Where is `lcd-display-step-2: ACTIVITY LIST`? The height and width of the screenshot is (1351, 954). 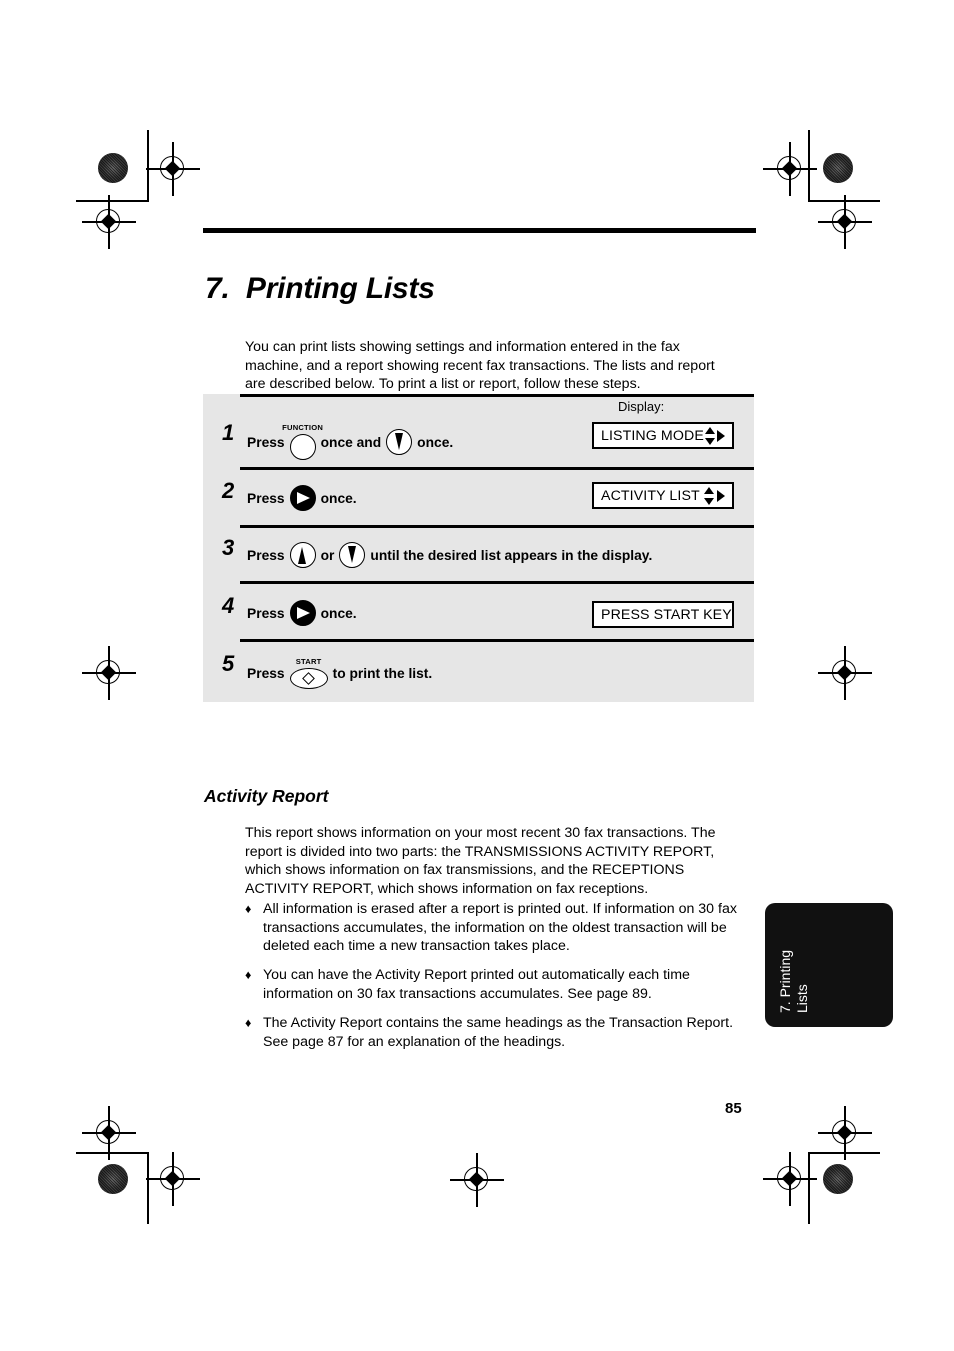
lcd-display-step-2: ACTIVITY LIST is located at coordinates (663, 495).